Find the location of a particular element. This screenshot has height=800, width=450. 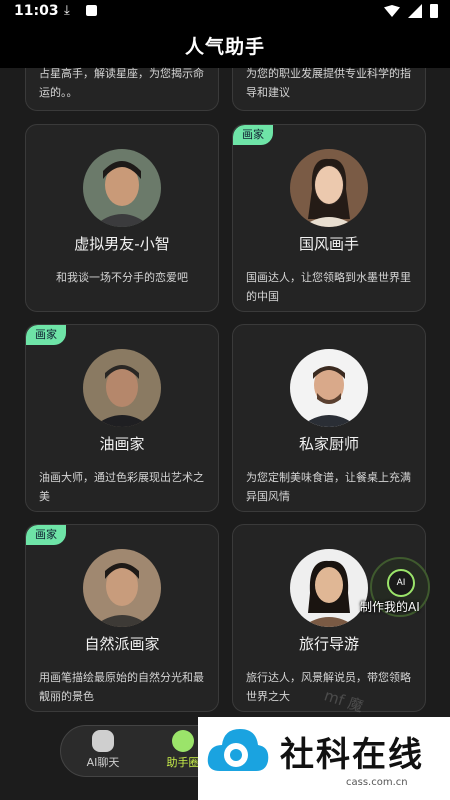

assistant-name: 国风画手 is located at coordinates (328, 244).